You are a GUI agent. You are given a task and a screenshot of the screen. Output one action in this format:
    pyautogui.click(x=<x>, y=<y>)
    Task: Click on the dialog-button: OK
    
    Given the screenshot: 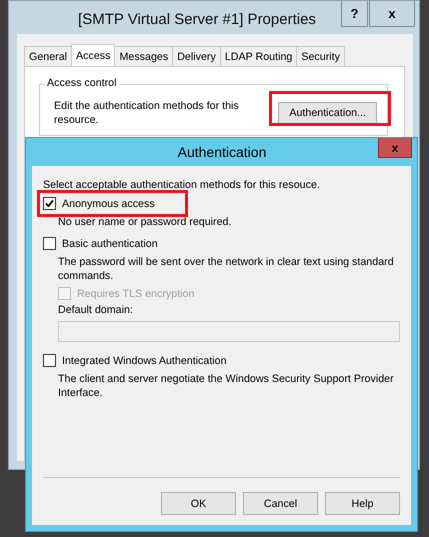 What is the action you would take?
    pyautogui.click(x=198, y=503)
    